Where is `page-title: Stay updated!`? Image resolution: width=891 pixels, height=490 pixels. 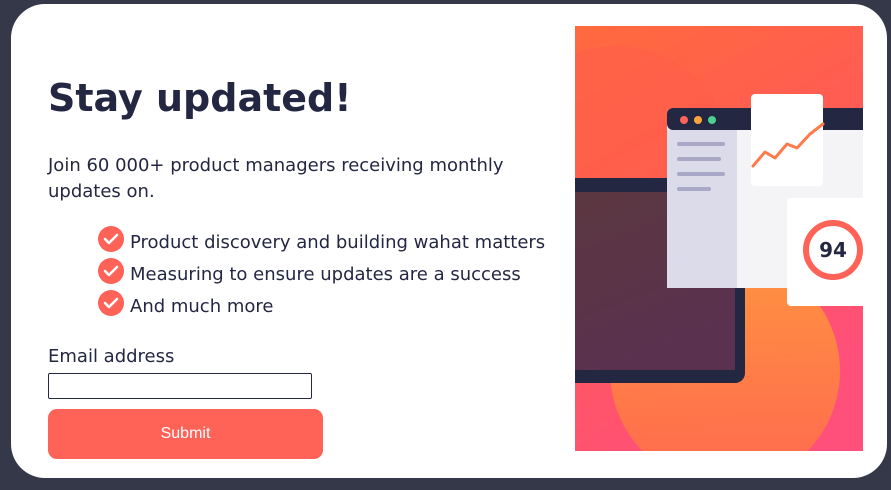 page-title: Stay updated! is located at coordinates (200, 98).